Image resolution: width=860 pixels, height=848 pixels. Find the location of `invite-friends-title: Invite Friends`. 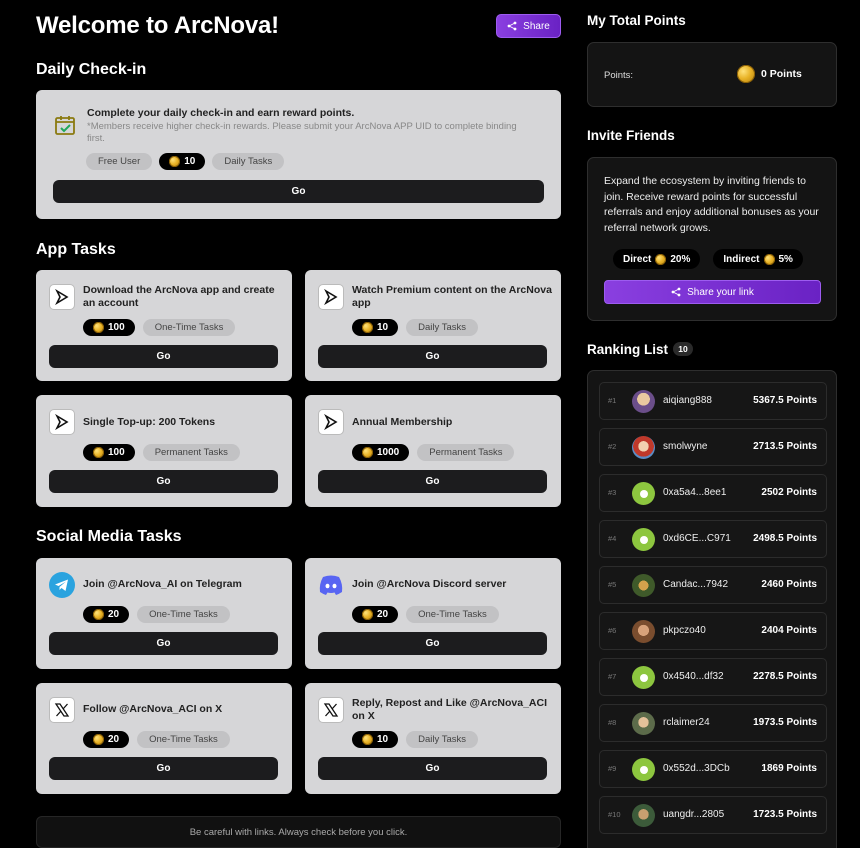

invite-friends-title: Invite Friends is located at coordinates (631, 135).